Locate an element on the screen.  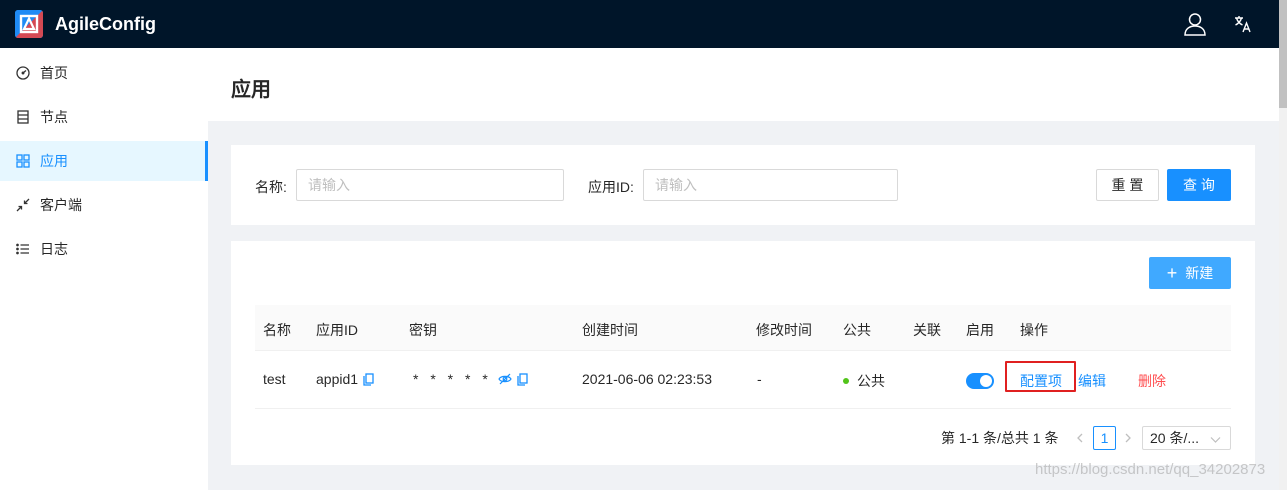
column-header: 修改时间 is located at coordinates (784, 330).